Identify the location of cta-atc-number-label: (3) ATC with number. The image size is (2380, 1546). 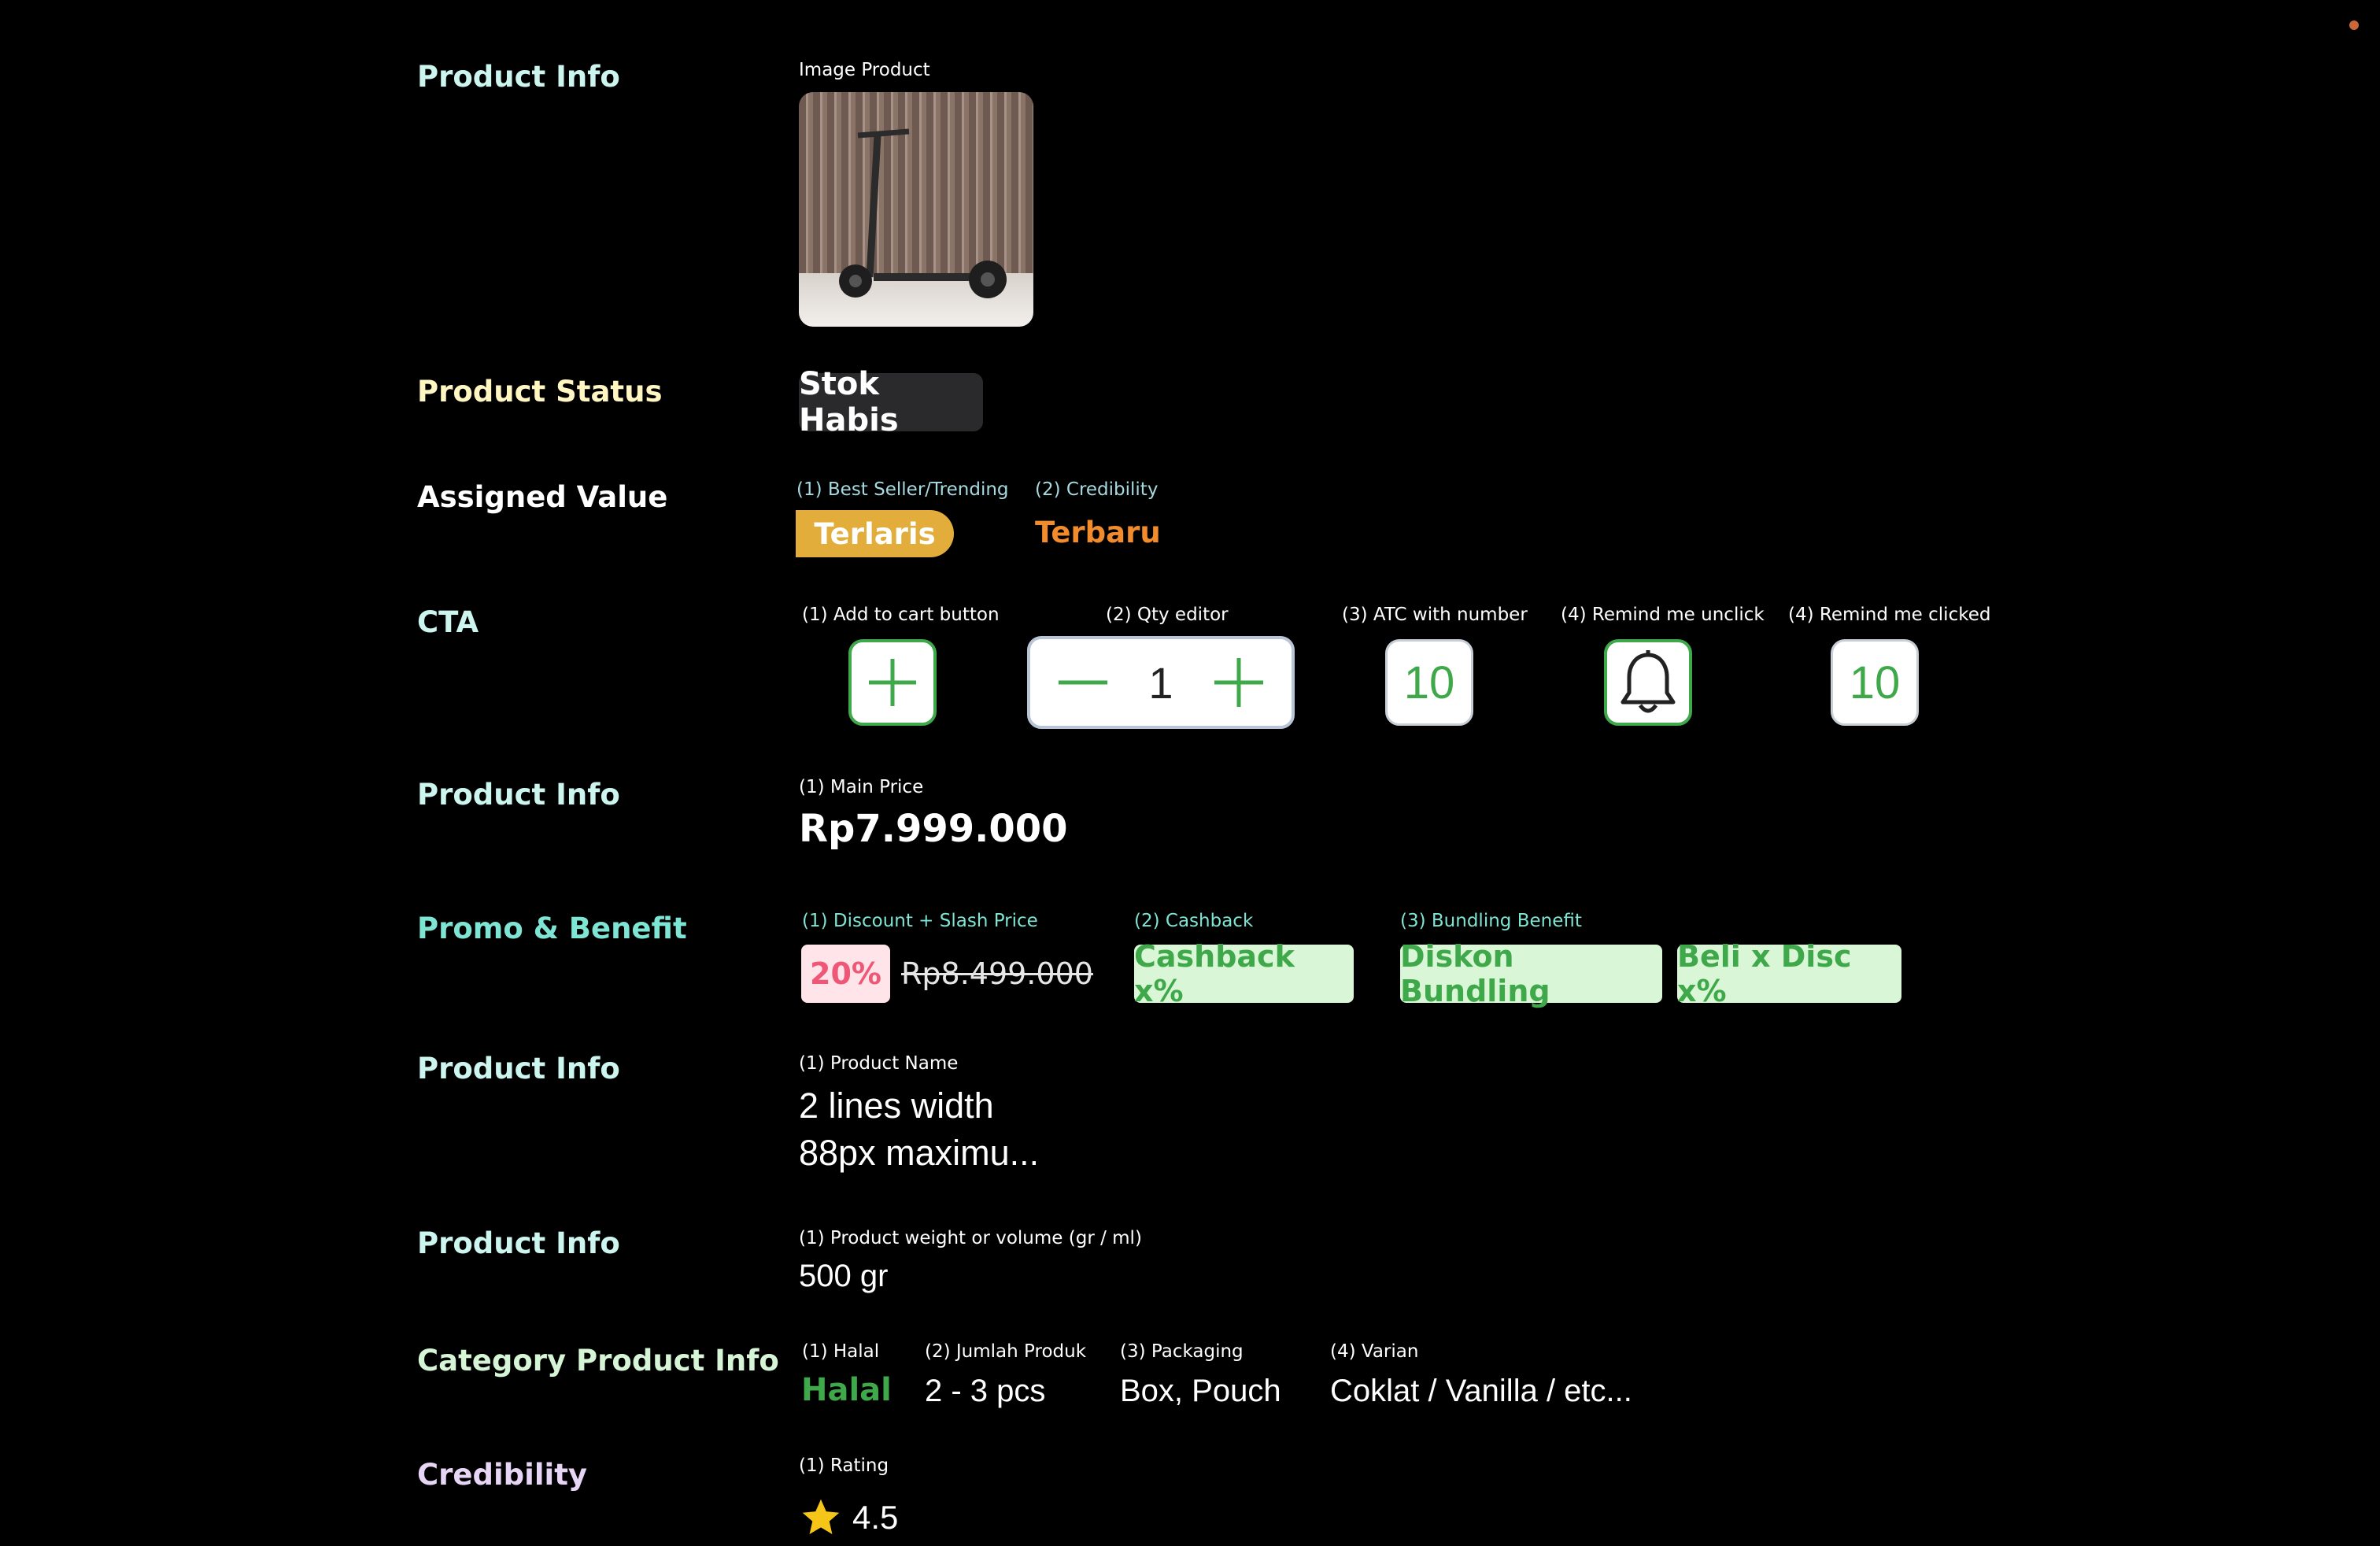
(1435, 615).